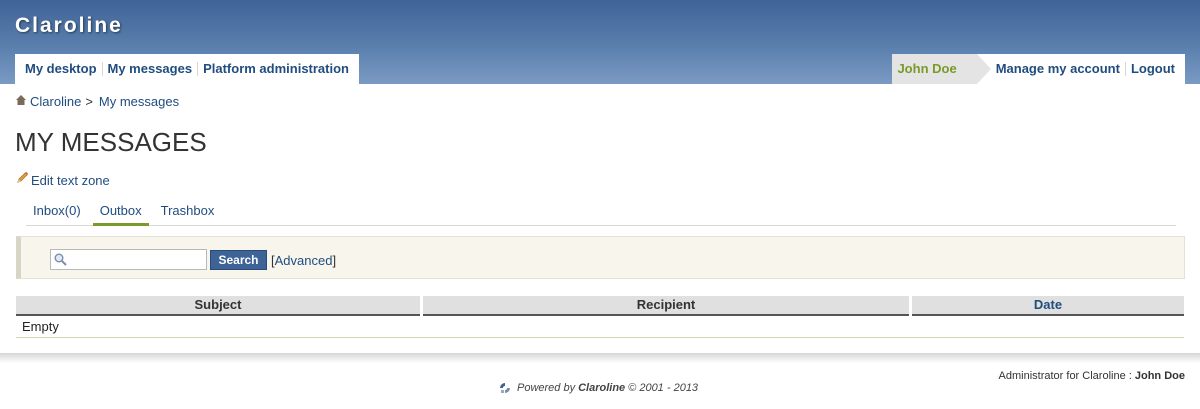 This screenshot has width=1200, height=409. What do you see at coordinates (601, 213) in the screenshot?
I see `message-tabs: Inbox(0) Outbox Trashbox` at bounding box center [601, 213].